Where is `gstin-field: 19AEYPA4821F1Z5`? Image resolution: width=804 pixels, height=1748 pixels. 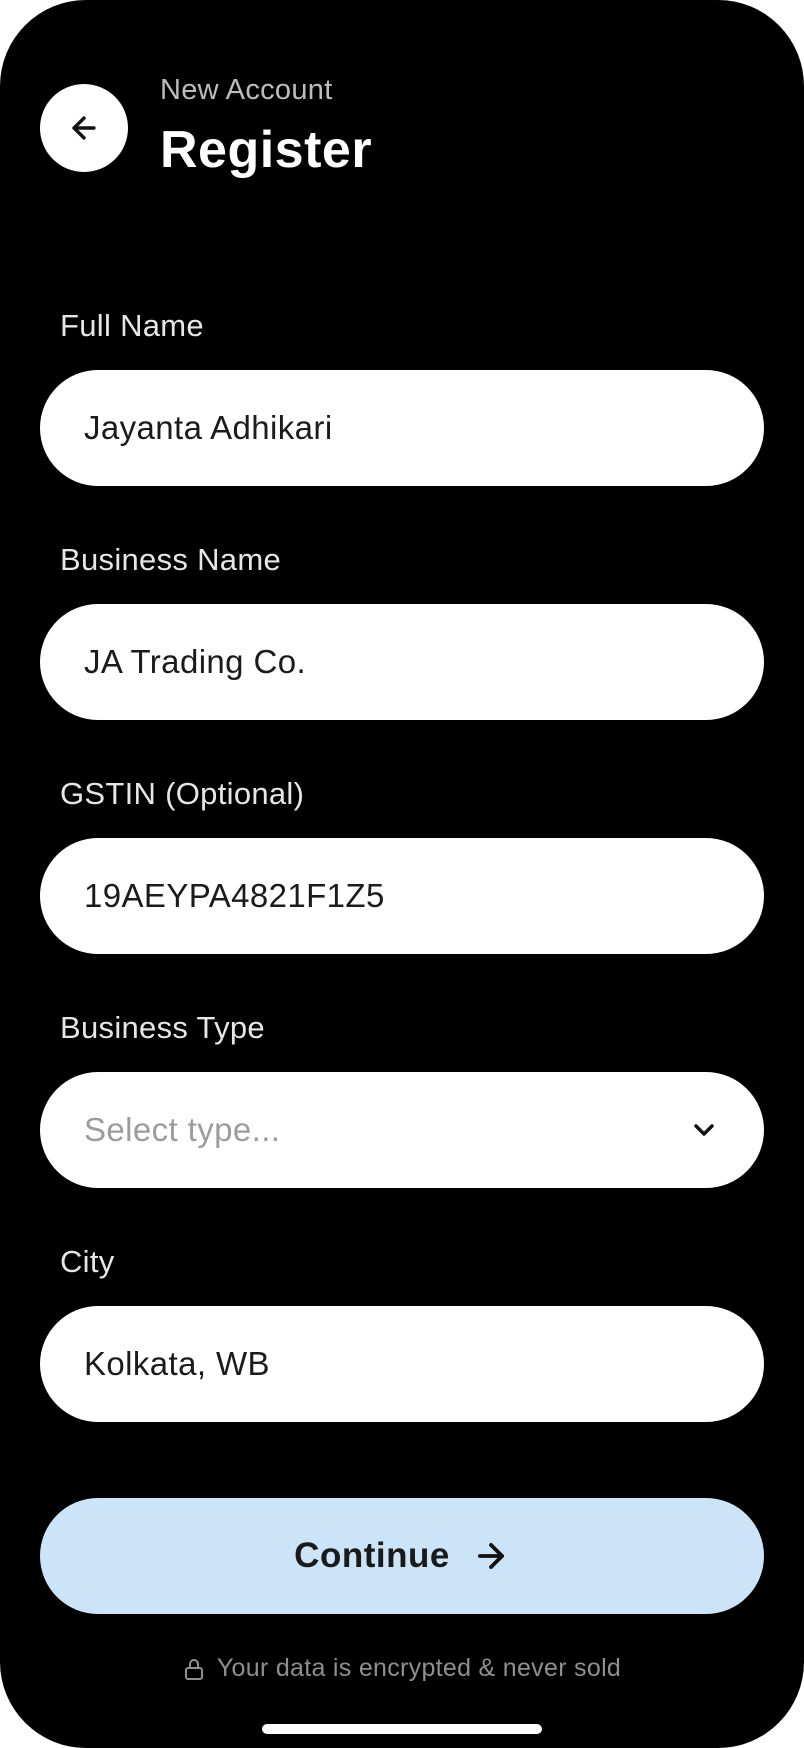
gstin-field: 19AEYPA4821F1Z5 is located at coordinates (402, 896).